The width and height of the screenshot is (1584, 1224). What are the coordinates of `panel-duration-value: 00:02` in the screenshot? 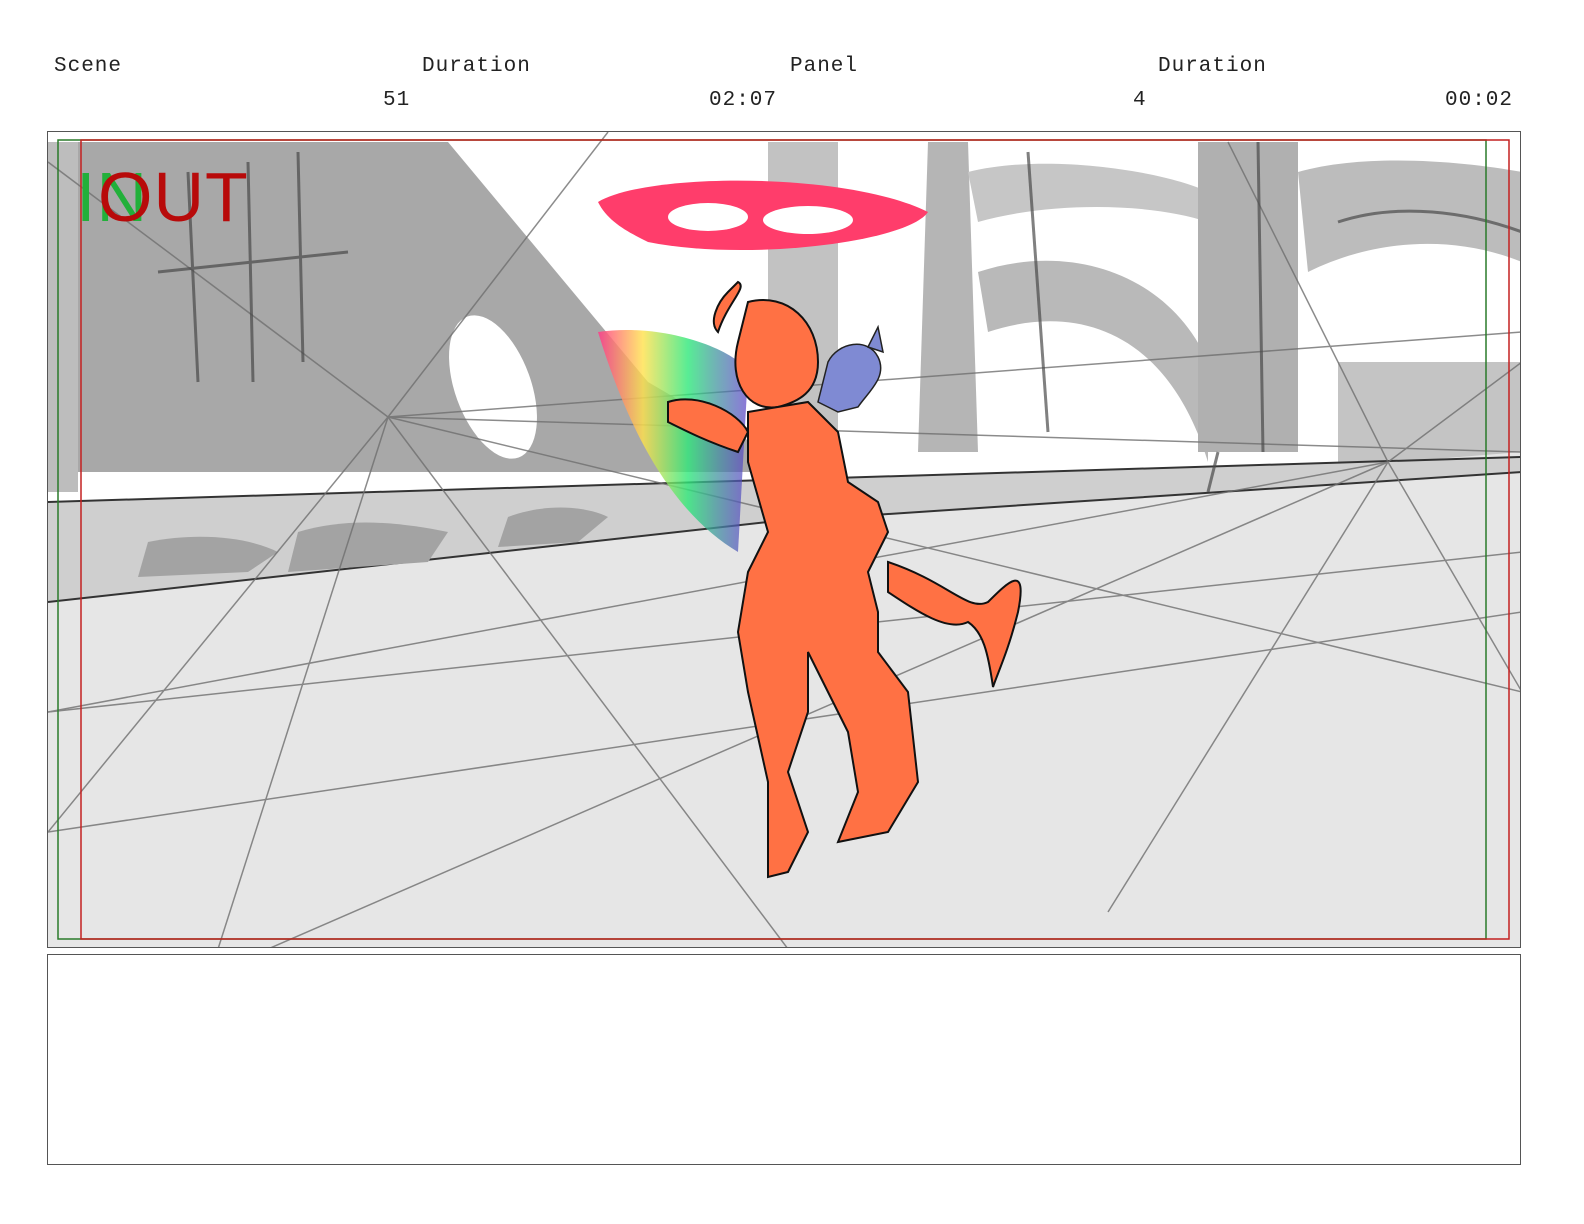 It's located at (1479, 100).